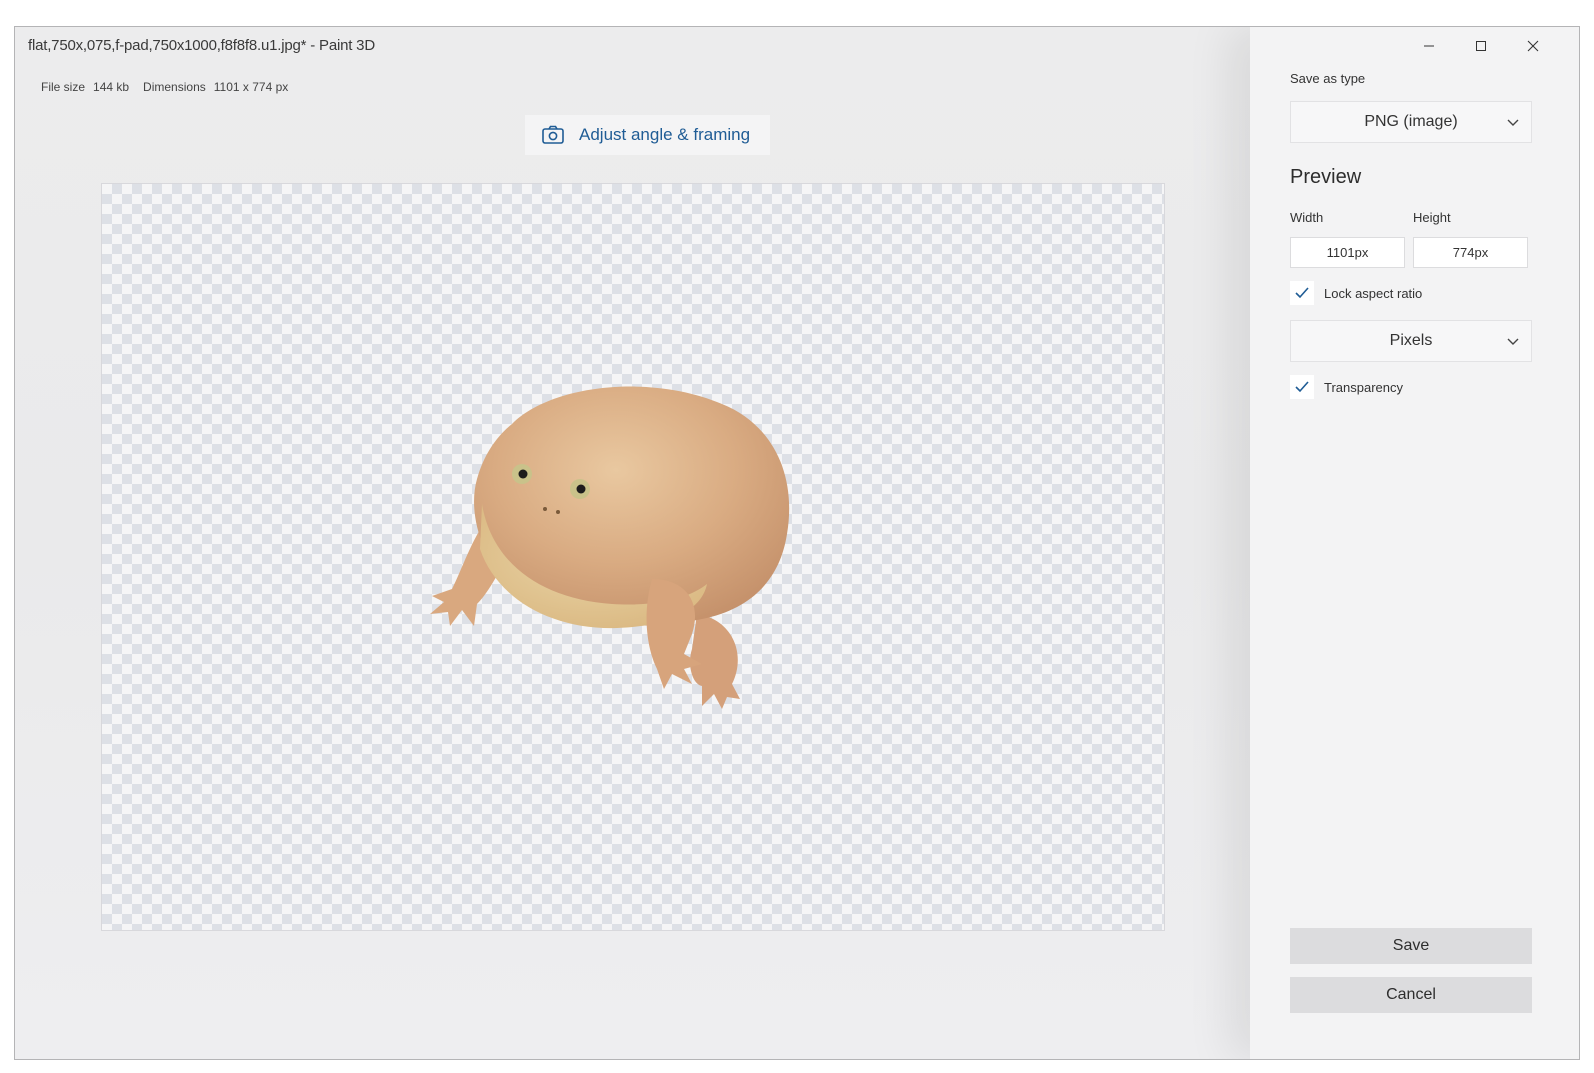 This screenshot has width=1594, height=1073. I want to click on cancel-button: Cancel, so click(1411, 995).